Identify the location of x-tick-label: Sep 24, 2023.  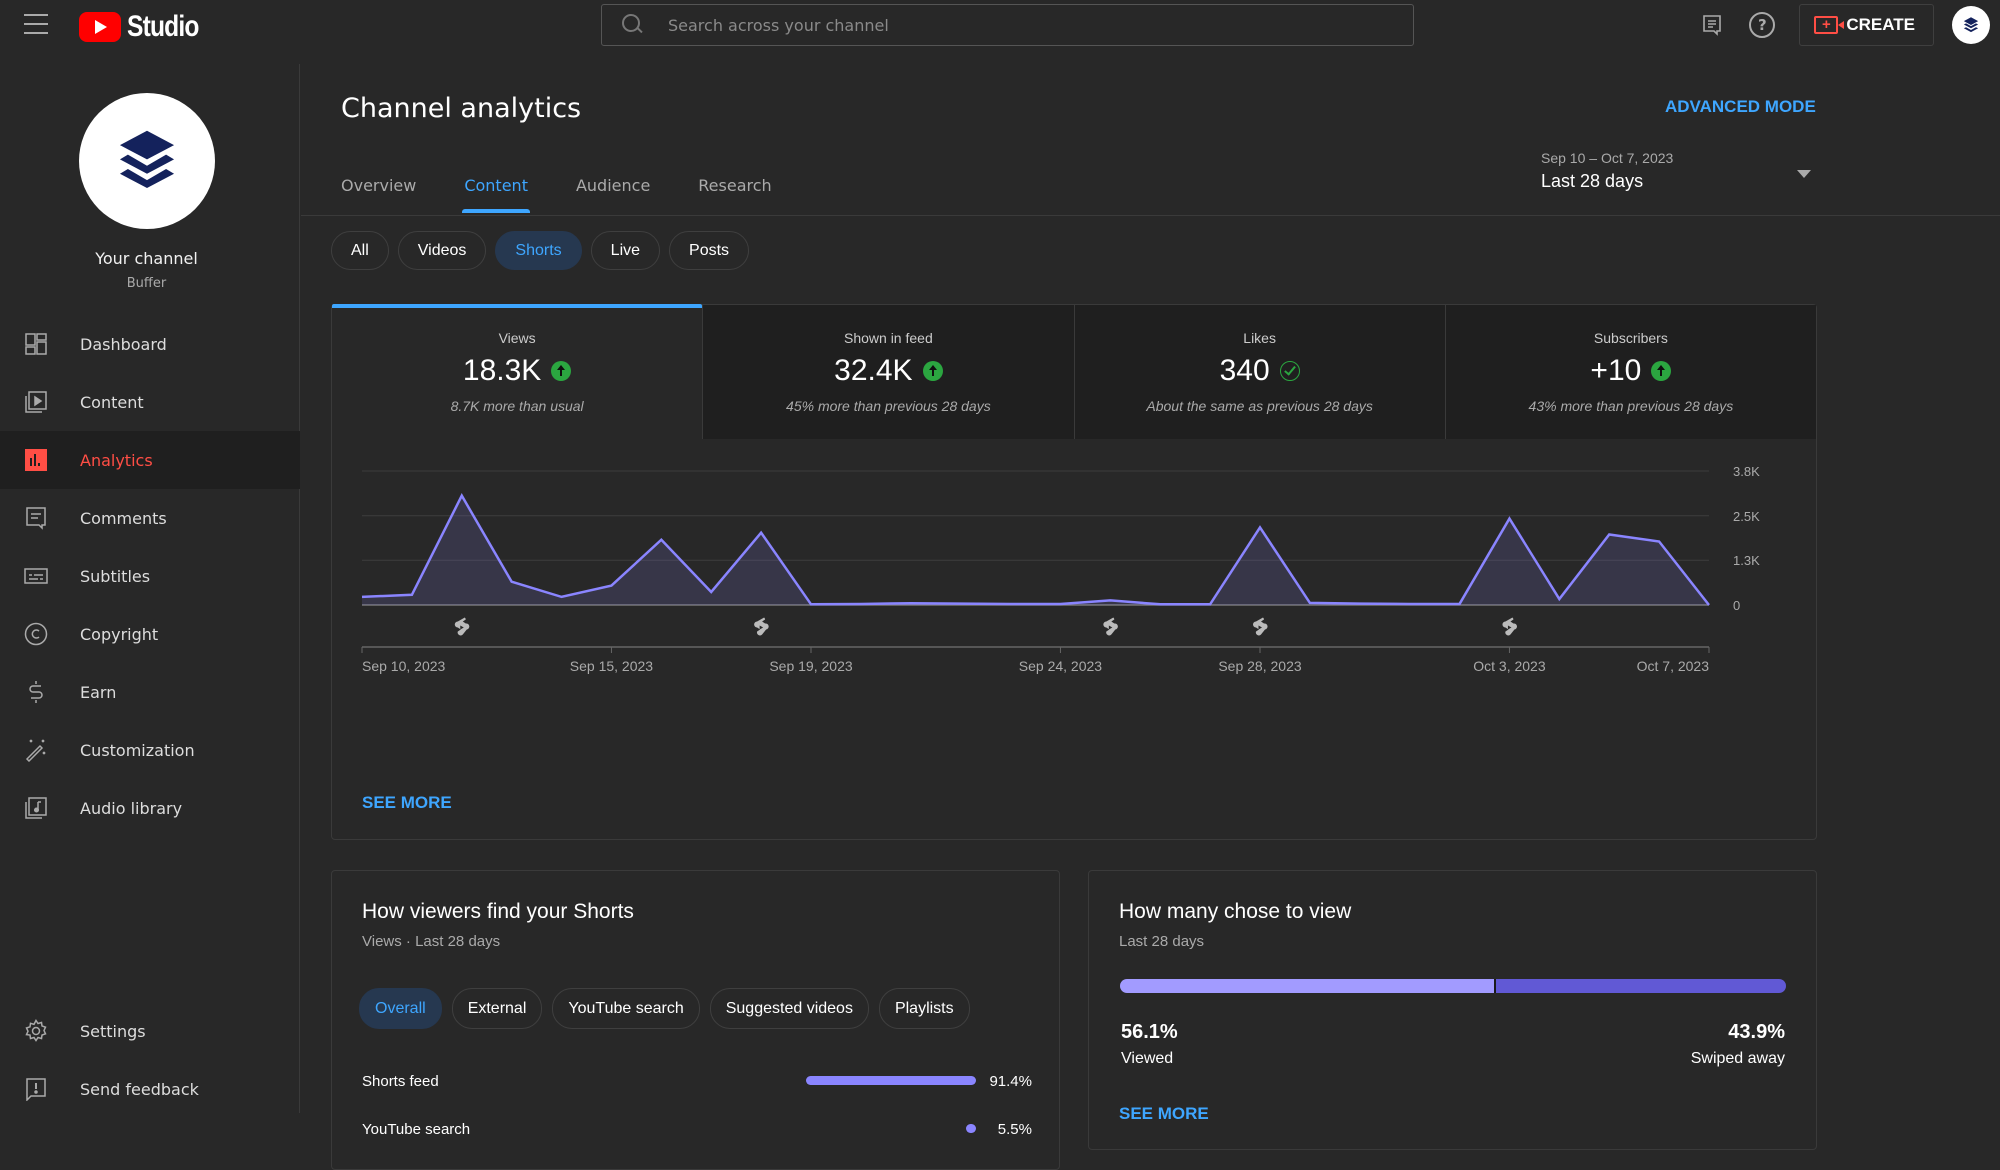
(1061, 666).